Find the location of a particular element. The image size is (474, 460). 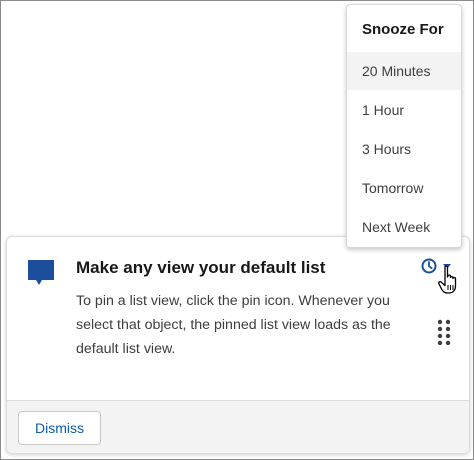

dismiss-button: Dismiss is located at coordinates (59, 428).